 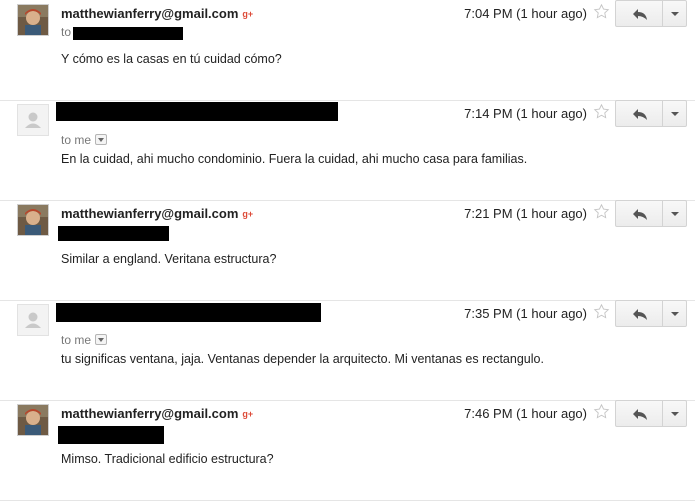 I want to click on recipient-prefix: to, so click(x=66, y=32).